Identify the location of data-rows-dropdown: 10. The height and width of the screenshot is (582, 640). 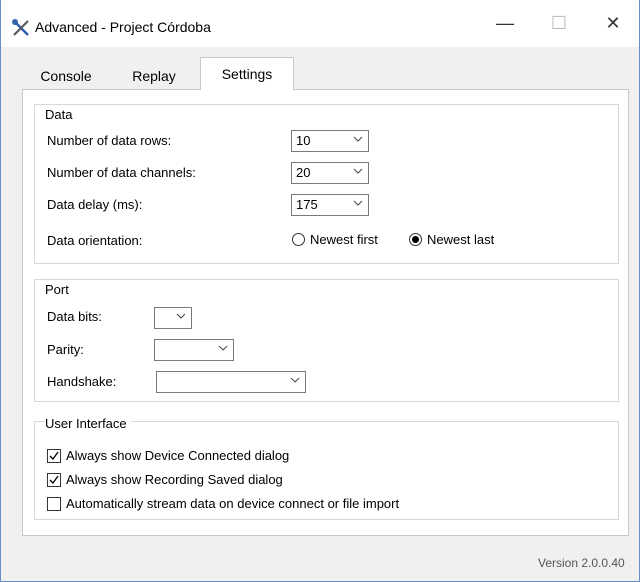
(330, 141).